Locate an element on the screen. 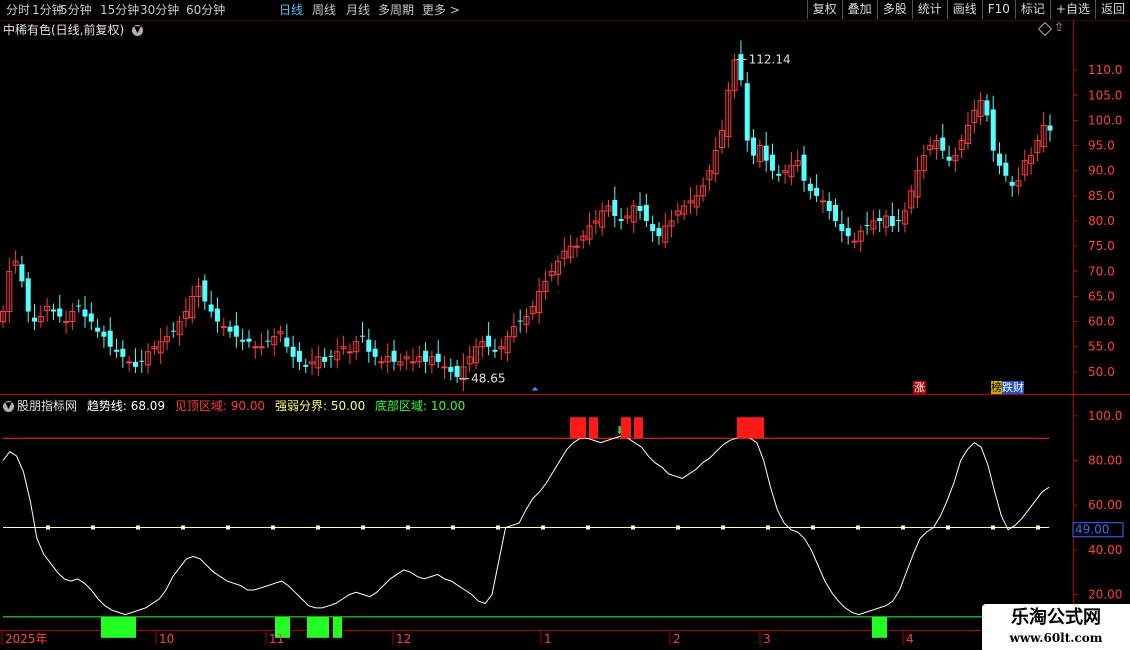 The image size is (1130, 650). current-value-label: 49.00 is located at coordinates (1092, 530).